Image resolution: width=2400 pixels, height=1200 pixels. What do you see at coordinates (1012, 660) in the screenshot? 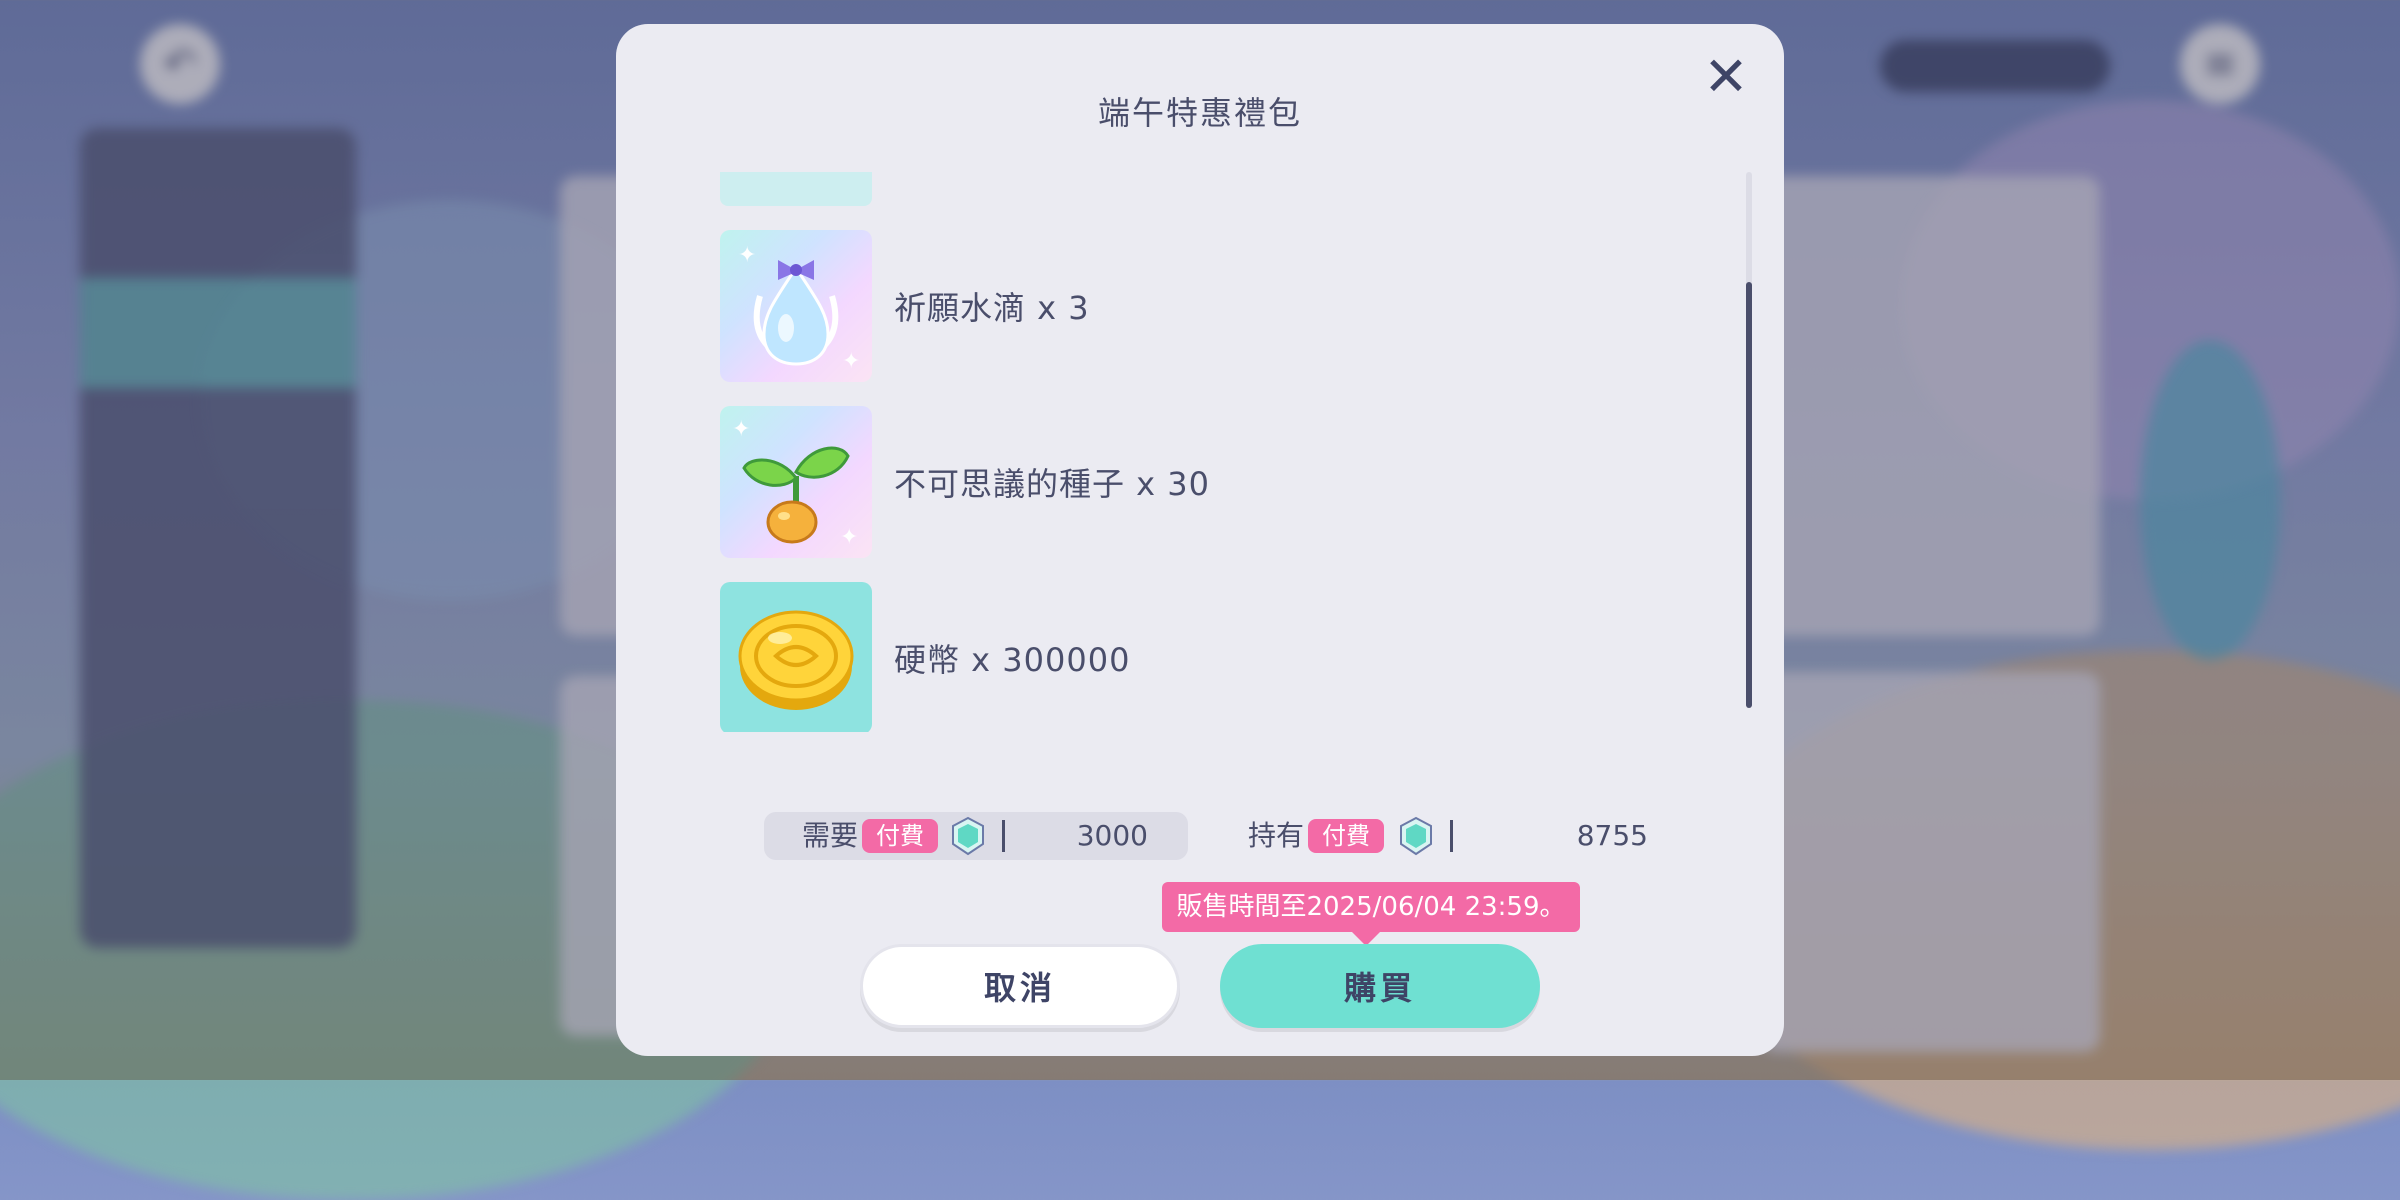
I see `item-label: 硬幣 x 300000` at bounding box center [1012, 660].